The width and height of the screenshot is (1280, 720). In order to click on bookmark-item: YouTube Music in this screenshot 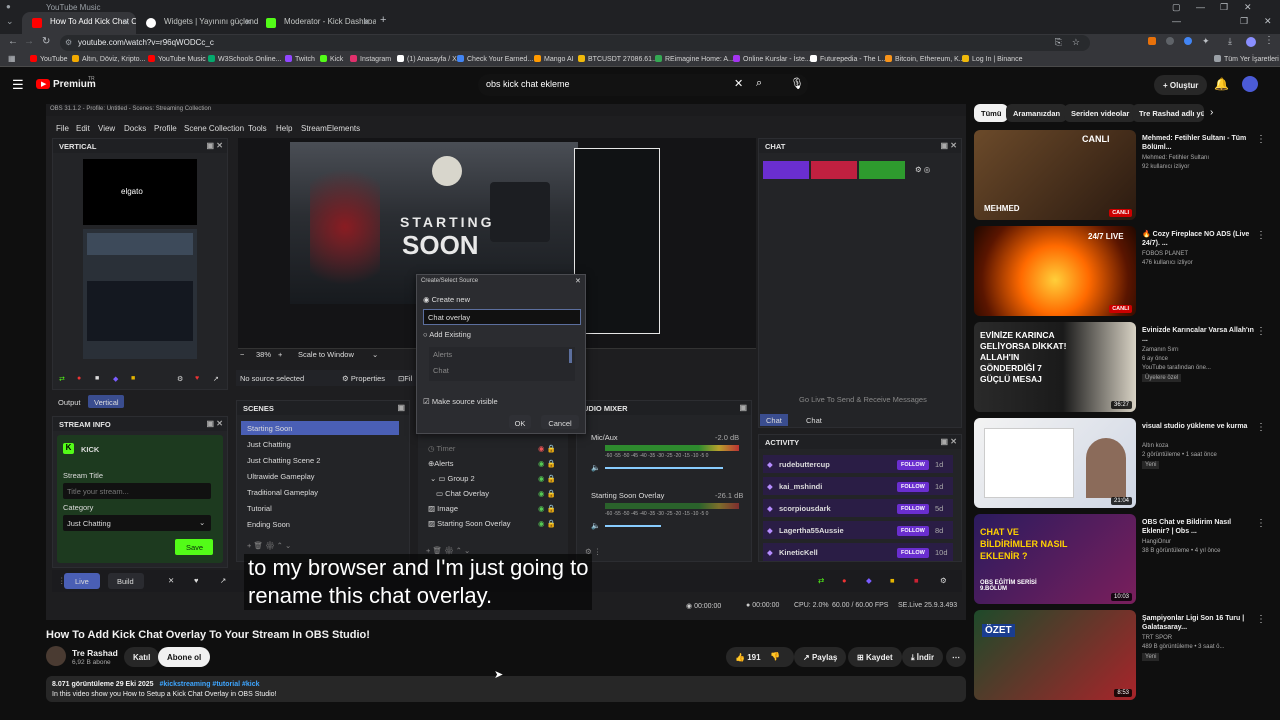, I will do `click(177, 59)`.